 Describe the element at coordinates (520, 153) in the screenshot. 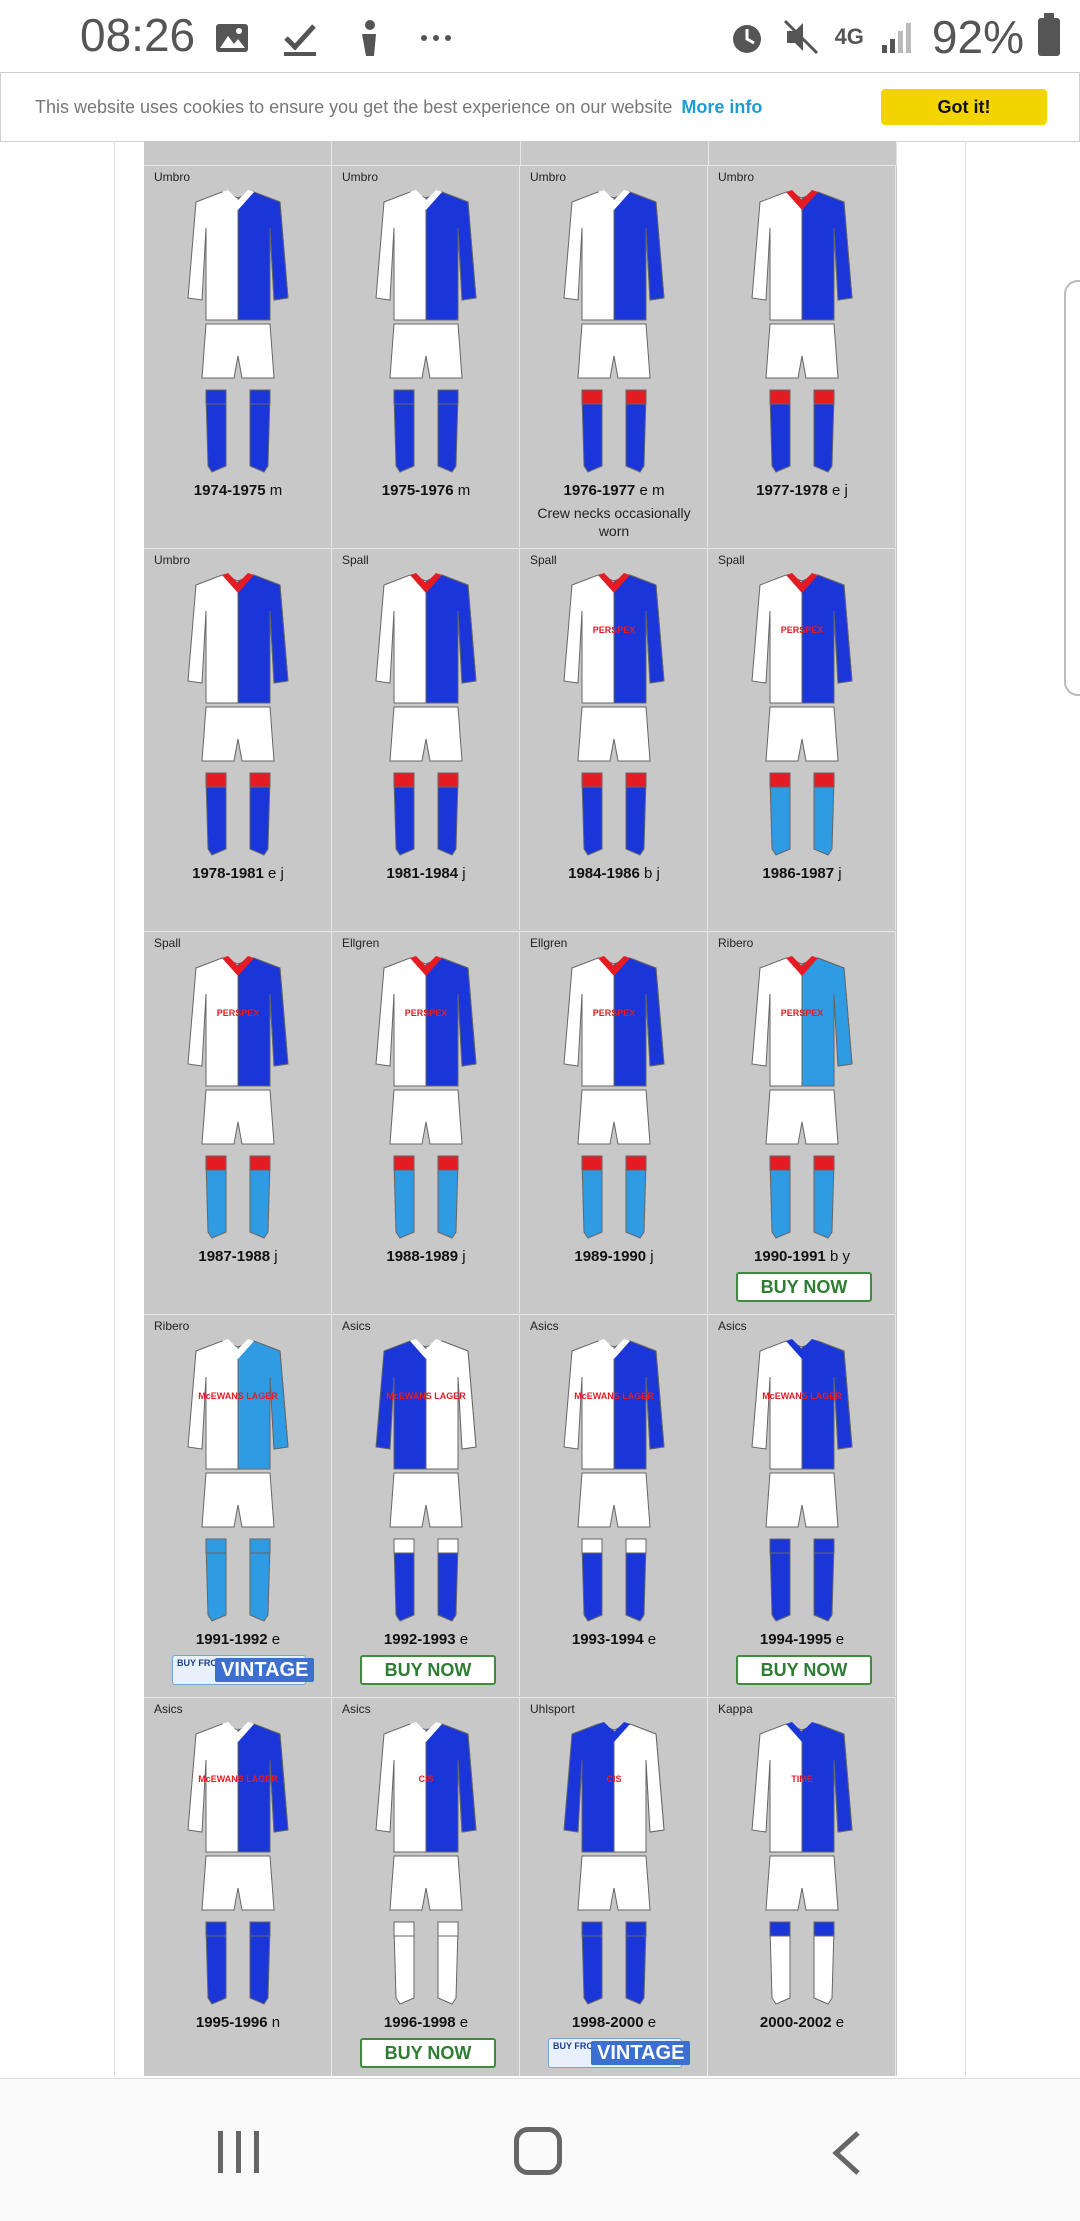

I see `grid-top-row` at that location.